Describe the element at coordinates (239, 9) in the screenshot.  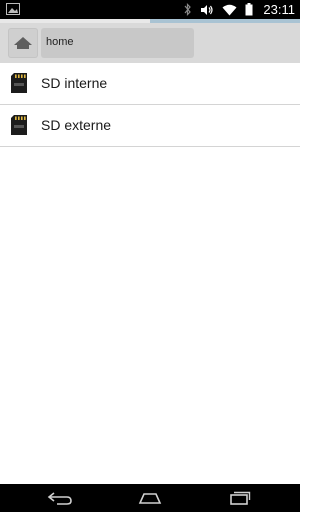
I see `status-icons: 23:11` at that location.